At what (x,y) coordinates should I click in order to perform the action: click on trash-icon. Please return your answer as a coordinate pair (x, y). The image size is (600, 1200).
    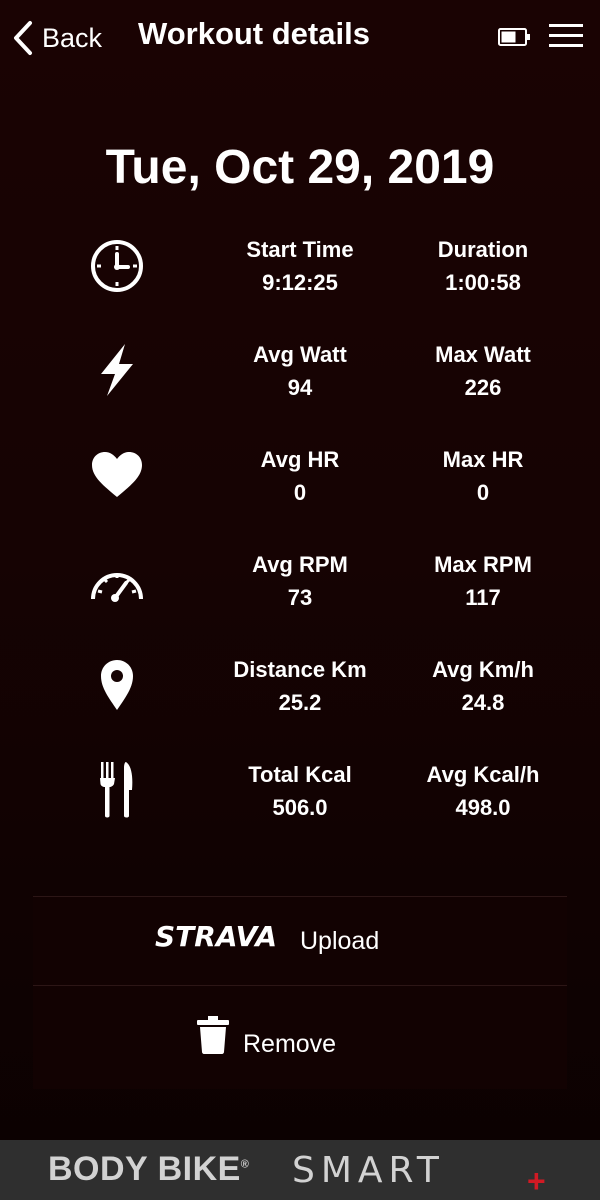
    Looking at the image, I should click on (213, 1035).